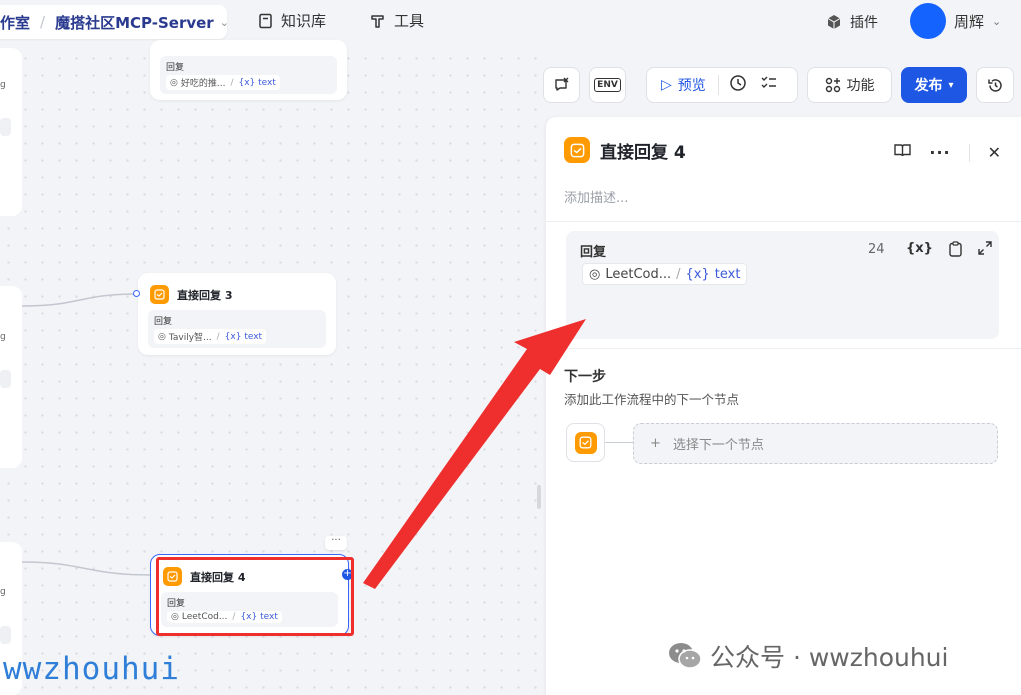 This screenshot has height=695, width=1021. What do you see at coordinates (685, 656) in the screenshot?
I see `wechat-icon` at bounding box center [685, 656].